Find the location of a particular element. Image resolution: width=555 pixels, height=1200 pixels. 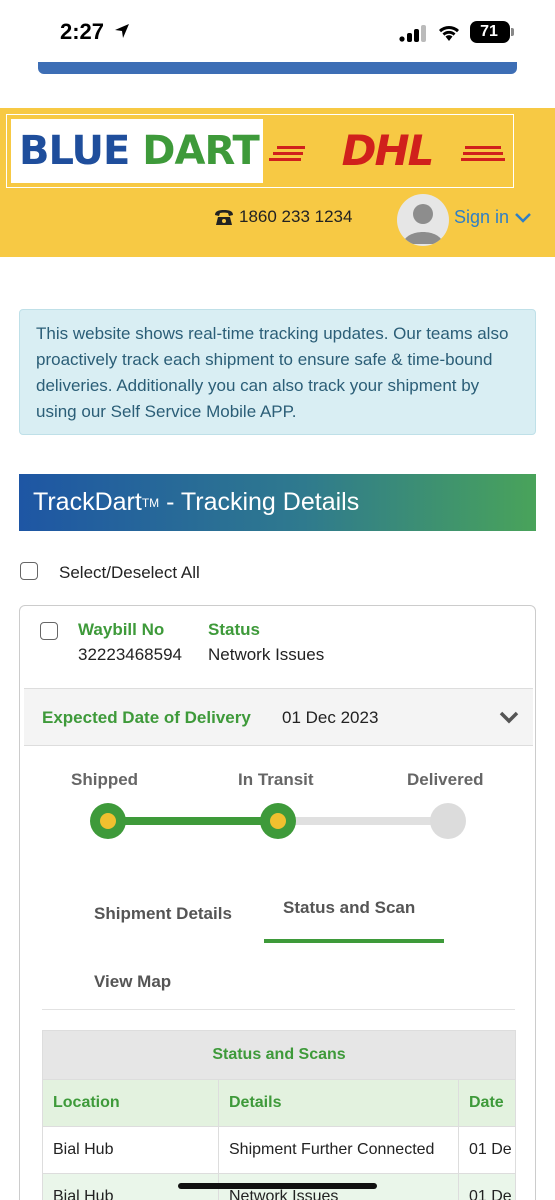

battery-icon: 71 is located at coordinates (492, 32).